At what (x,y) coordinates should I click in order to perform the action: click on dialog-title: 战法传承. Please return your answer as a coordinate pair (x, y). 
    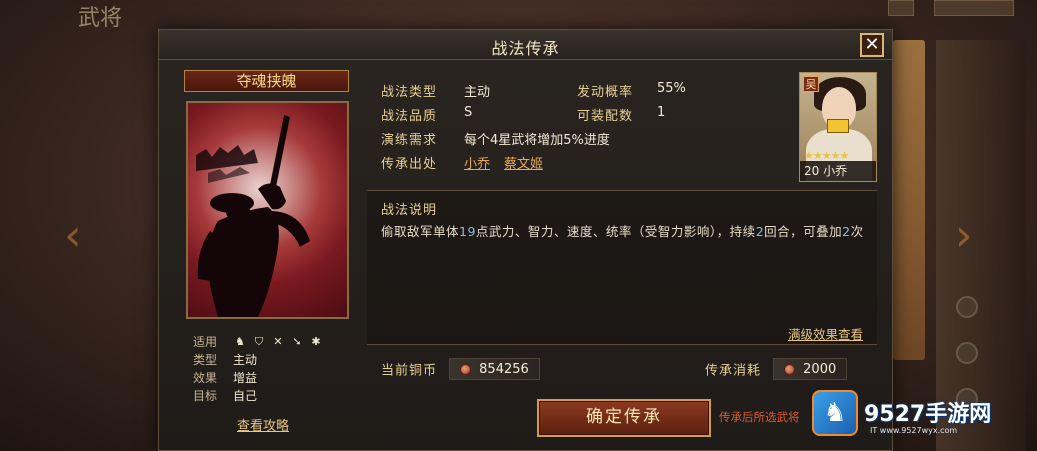
    Looking at the image, I should click on (525, 48).